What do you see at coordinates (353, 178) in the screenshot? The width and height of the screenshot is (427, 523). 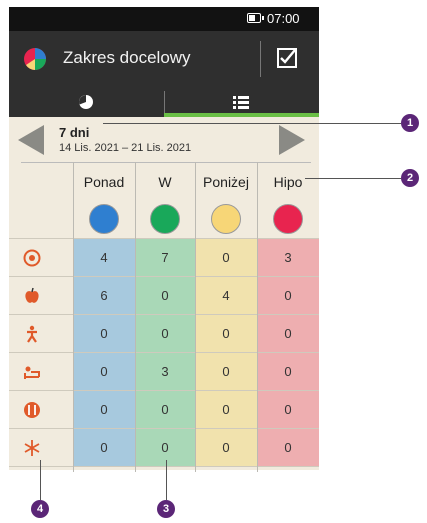 I see `callout-2-line` at bounding box center [353, 178].